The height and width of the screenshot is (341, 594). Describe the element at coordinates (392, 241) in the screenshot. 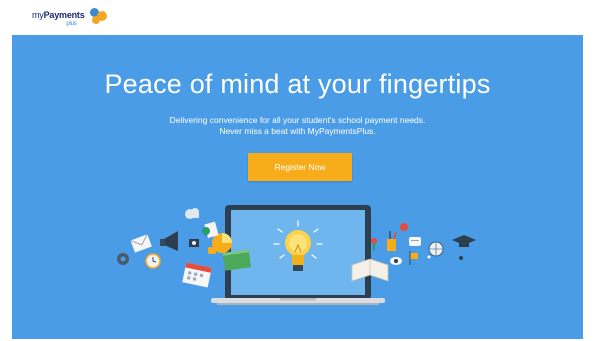

I see `pencil-cup-icon` at that location.